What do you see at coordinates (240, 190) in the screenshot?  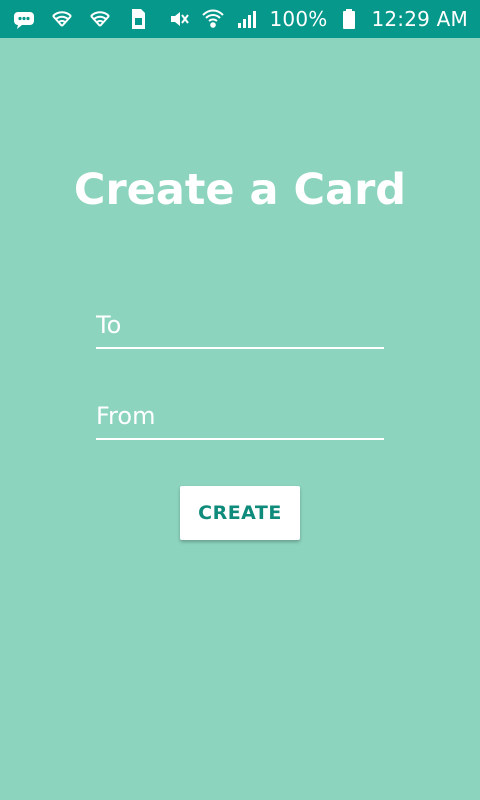 I see `page-title: Create a Card` at bounding box center [240, 190].